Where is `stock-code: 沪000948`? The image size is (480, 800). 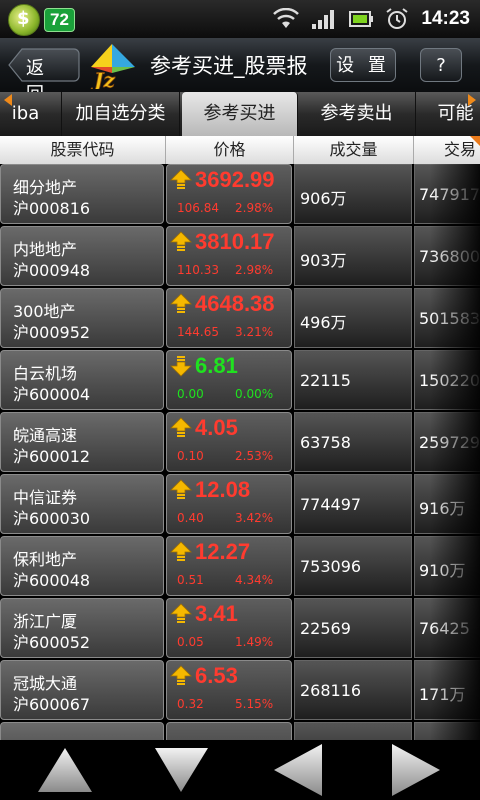
stock-code: 沪000948 is located at coordinates (52, 270).